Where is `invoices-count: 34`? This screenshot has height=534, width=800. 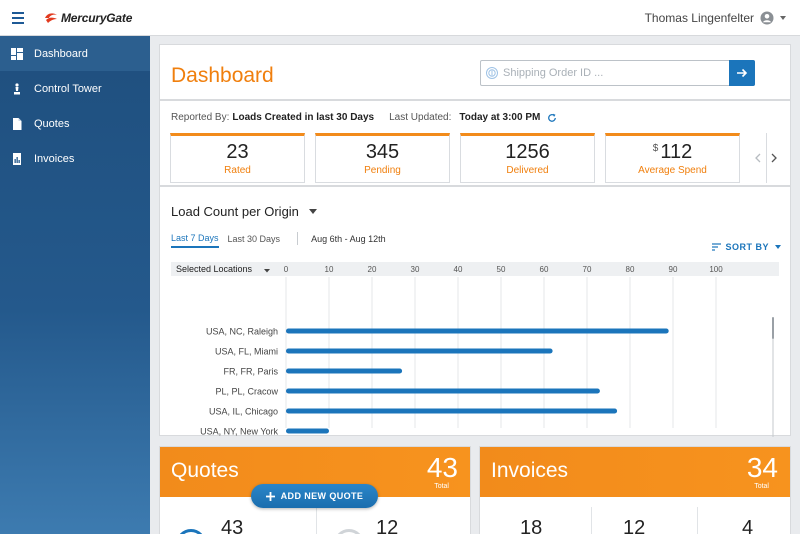 invoices-count: 34 is located at coordinates (762, 467).